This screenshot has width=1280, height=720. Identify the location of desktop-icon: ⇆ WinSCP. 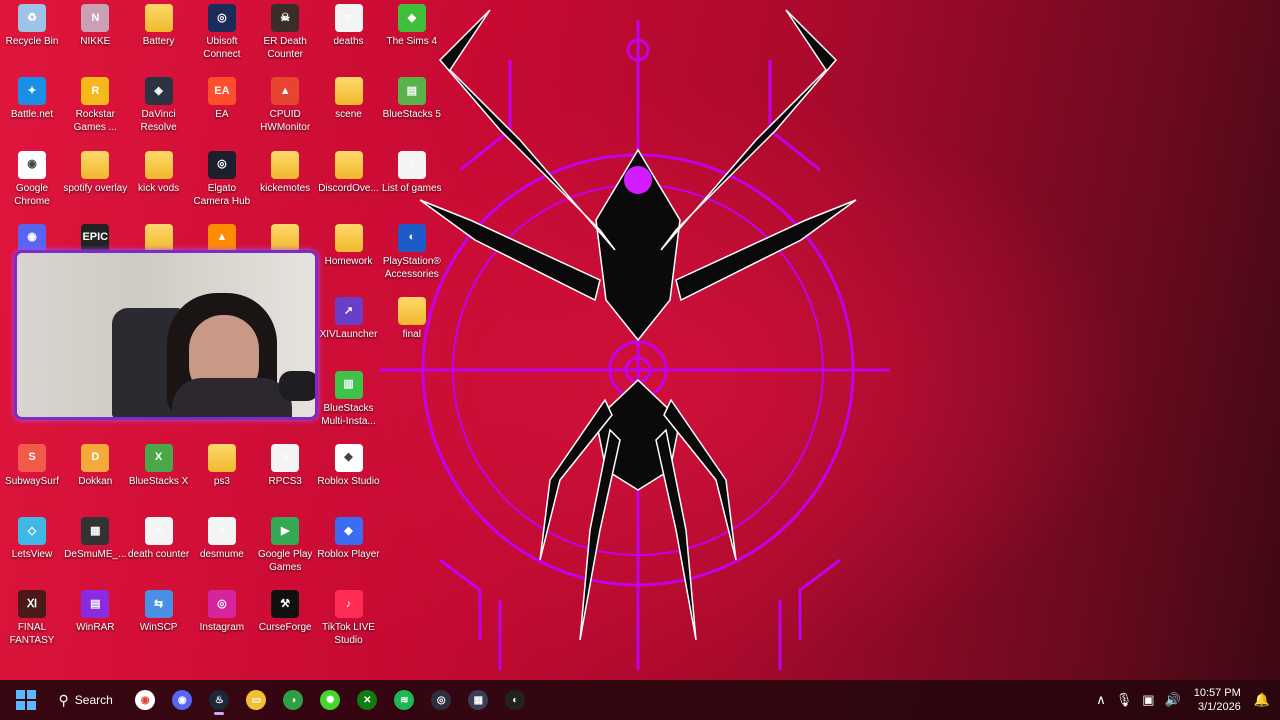
(159, 621).